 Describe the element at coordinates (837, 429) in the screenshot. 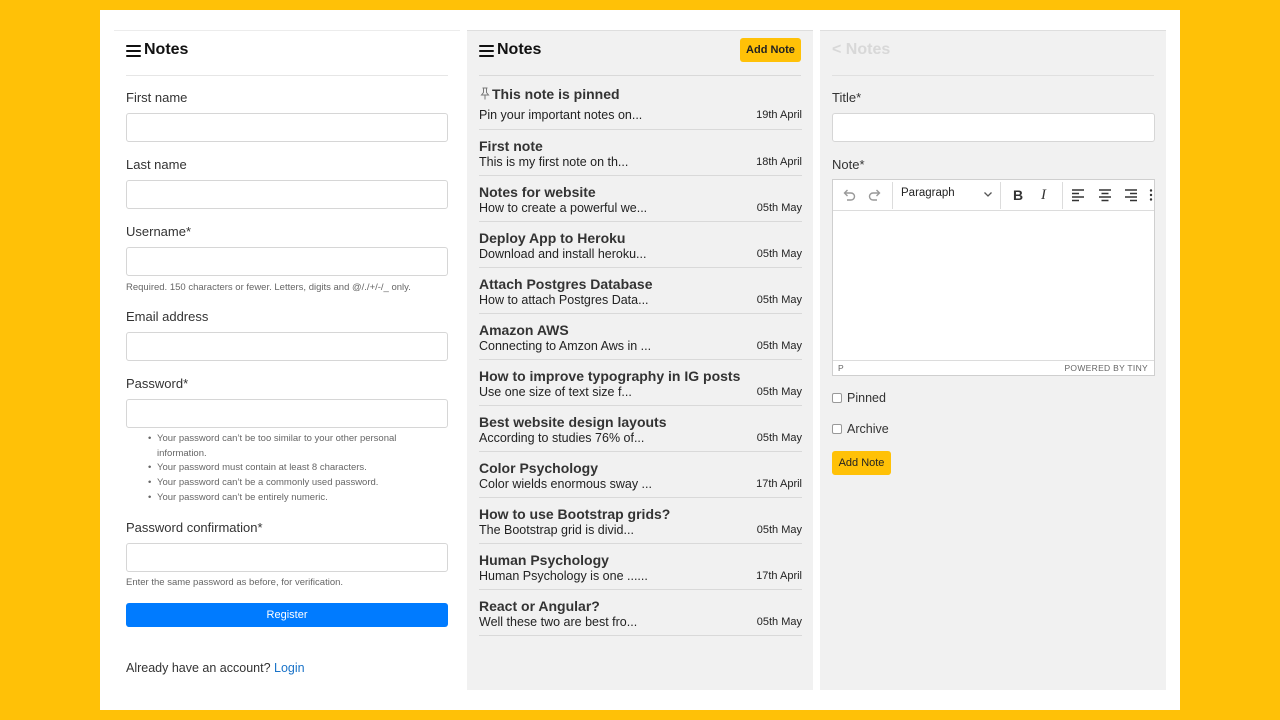

I see `archive-checkbox-box` at that location.